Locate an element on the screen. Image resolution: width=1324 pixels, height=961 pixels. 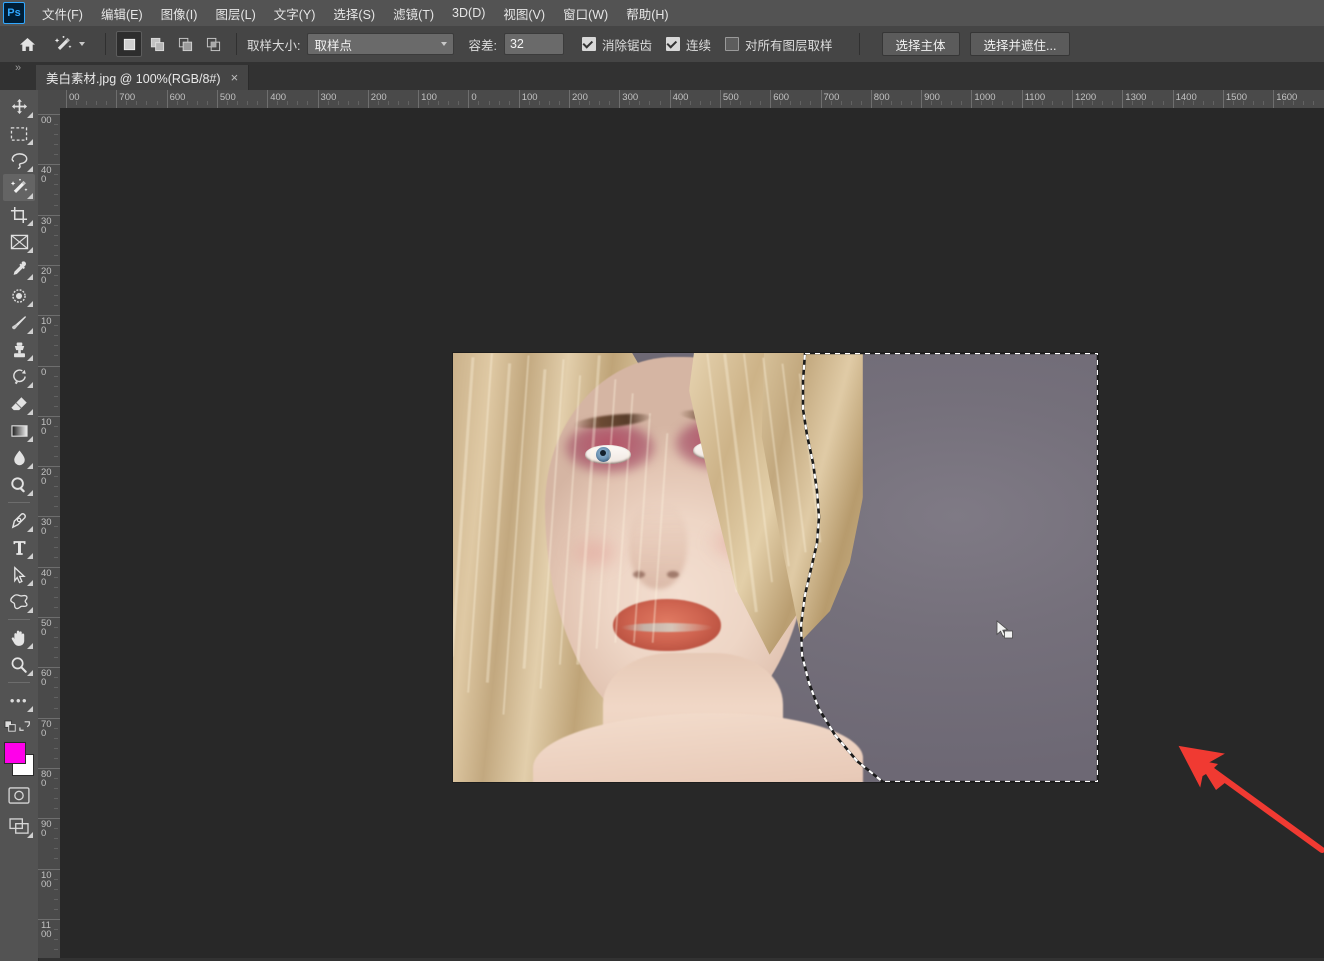
expand-panels-button: » is located at coordinates (18, 75).